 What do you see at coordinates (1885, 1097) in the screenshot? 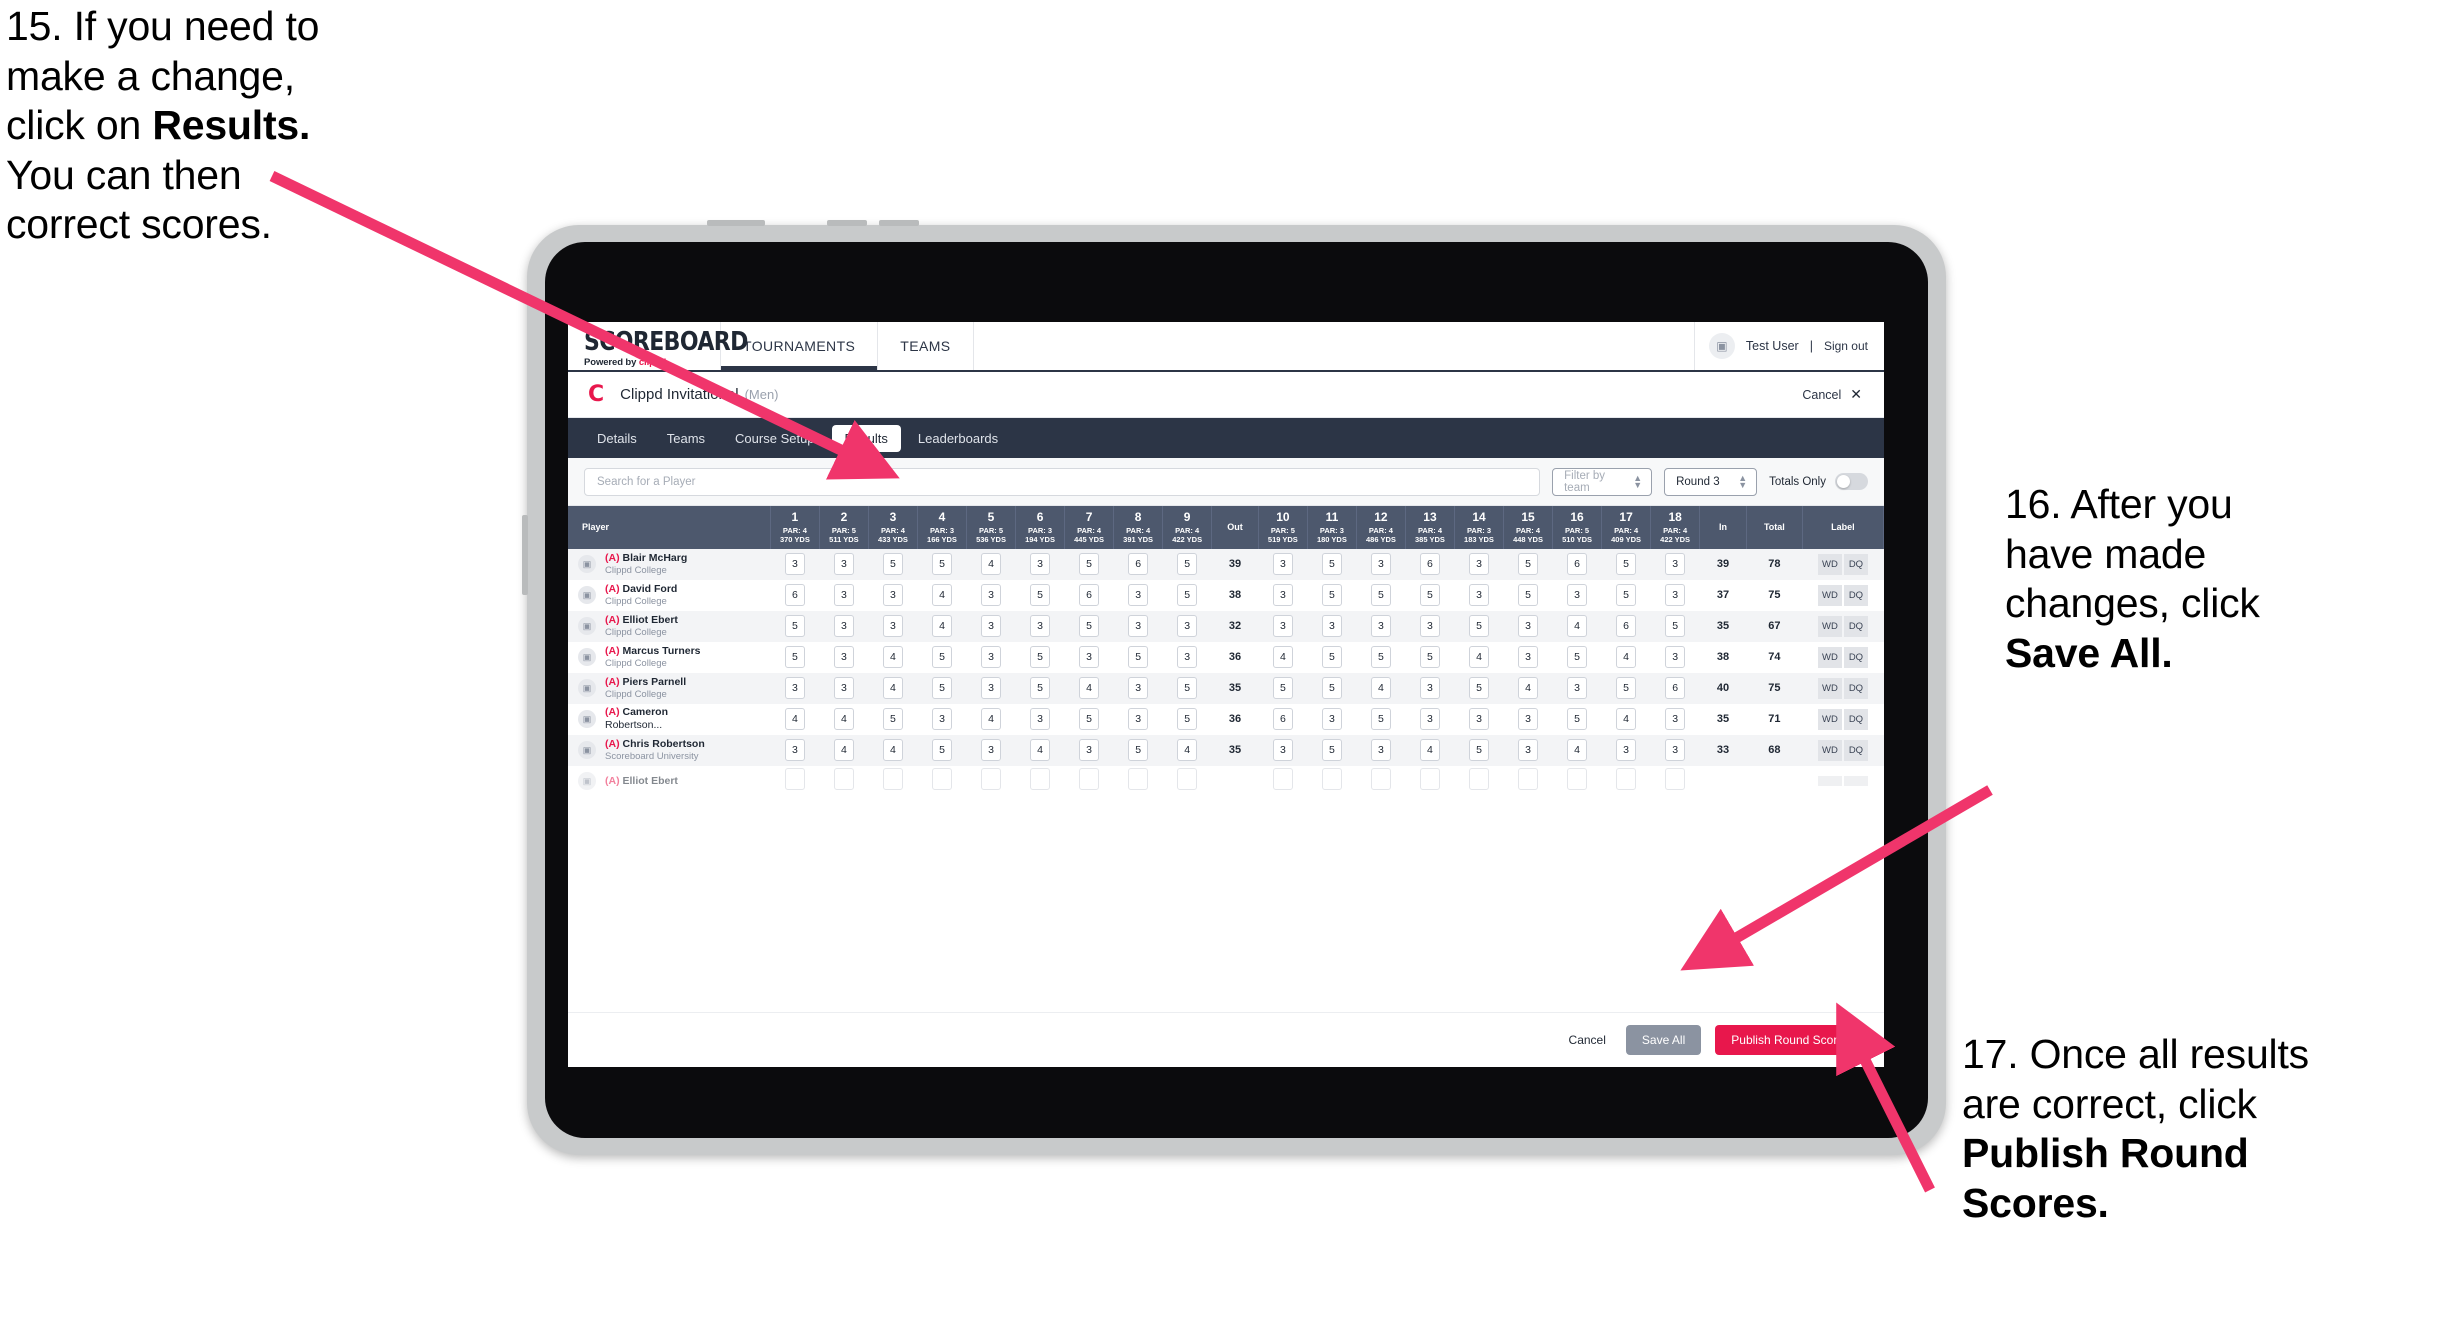
I see `arrow-to-publish` at bounding box center [1885, 1097].